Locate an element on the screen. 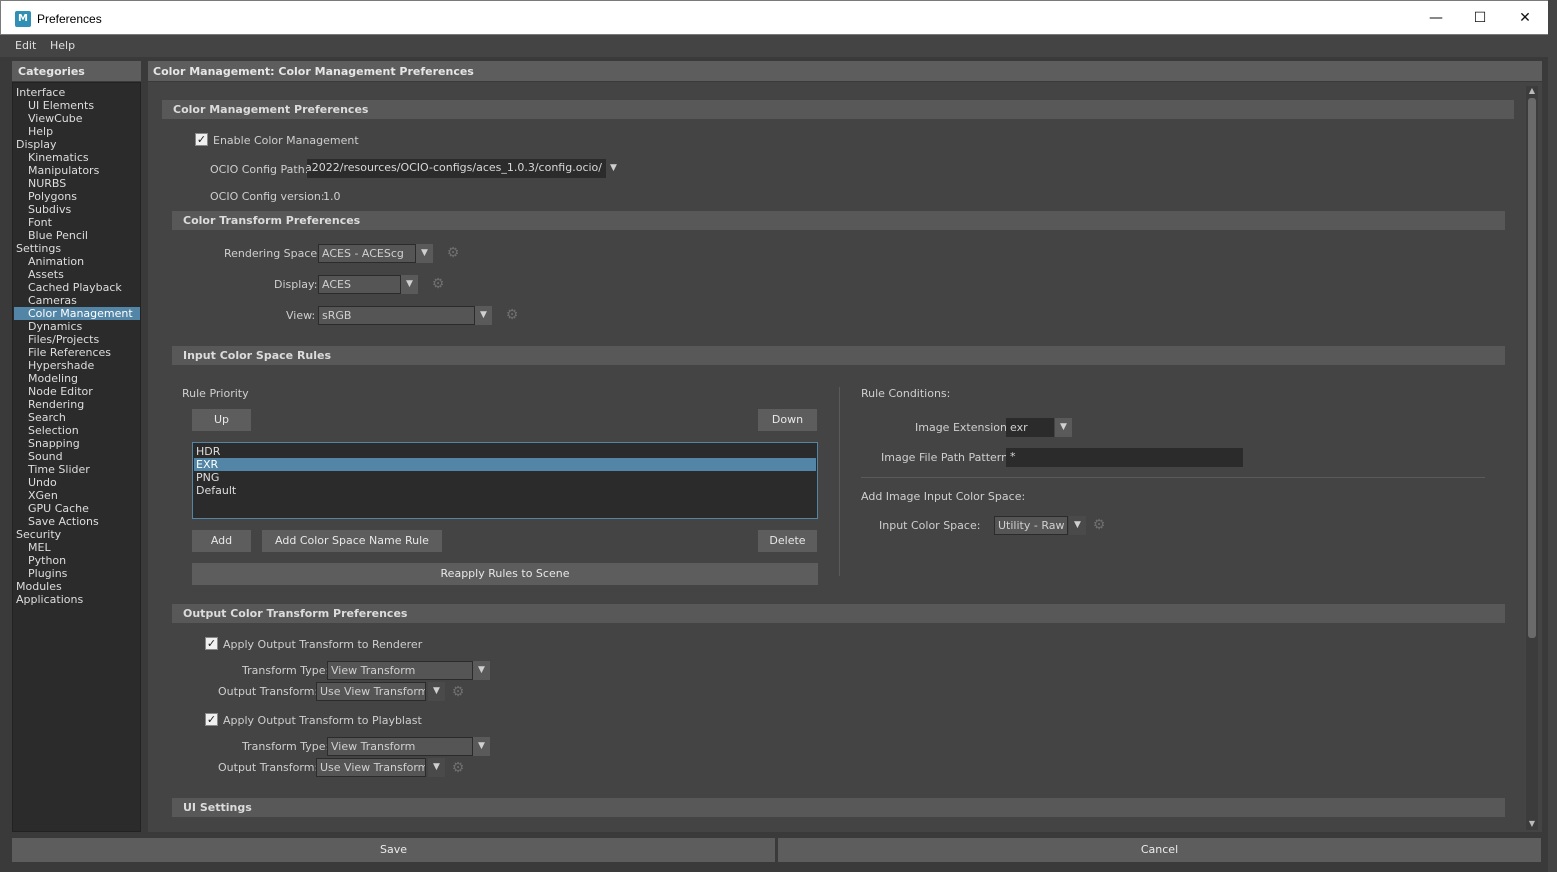  category-item: Dynamics is located at coordinates (77, 326).